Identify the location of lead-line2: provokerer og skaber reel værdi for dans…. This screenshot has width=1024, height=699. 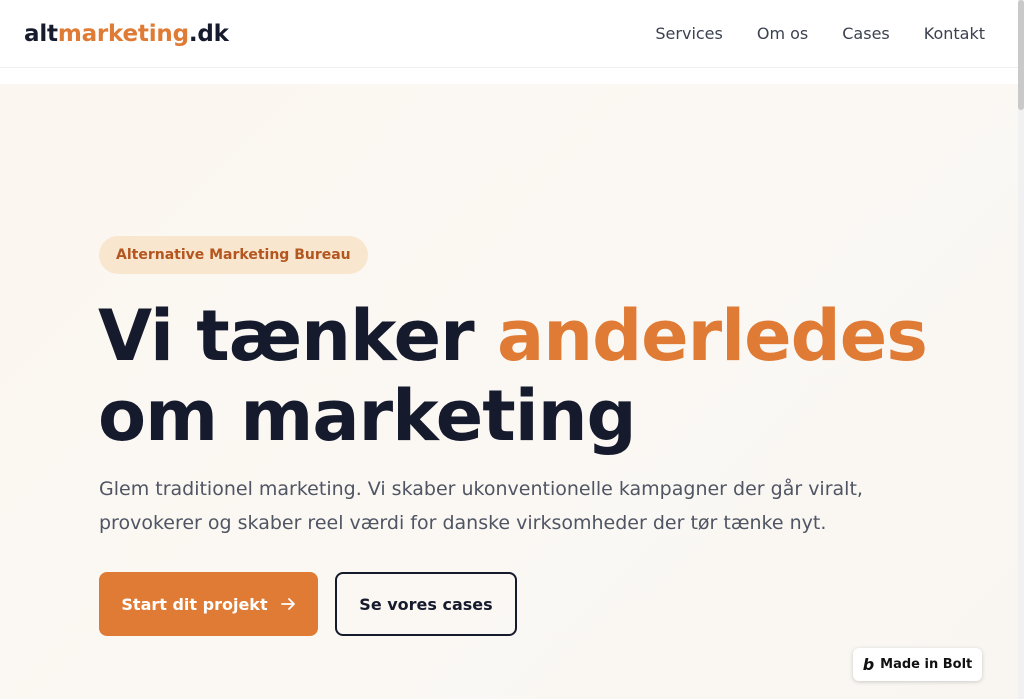
(463, 523).